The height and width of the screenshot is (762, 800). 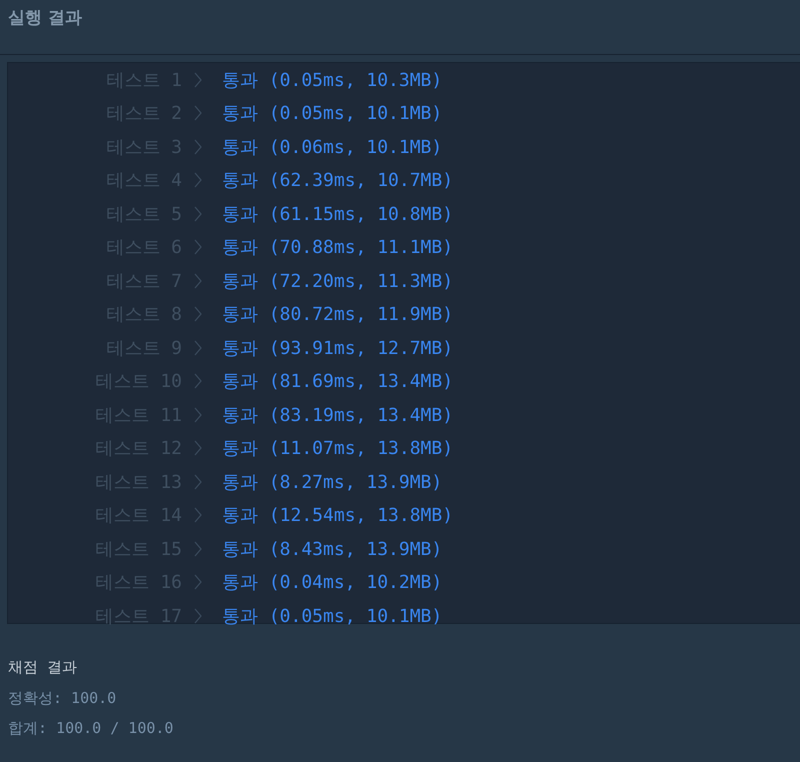 What do you see at coordinates (338, 348) in the screenshot?
I see `test-result: 통과 (93.91ms, 12.7MB)` at bounding box center [338, 348].